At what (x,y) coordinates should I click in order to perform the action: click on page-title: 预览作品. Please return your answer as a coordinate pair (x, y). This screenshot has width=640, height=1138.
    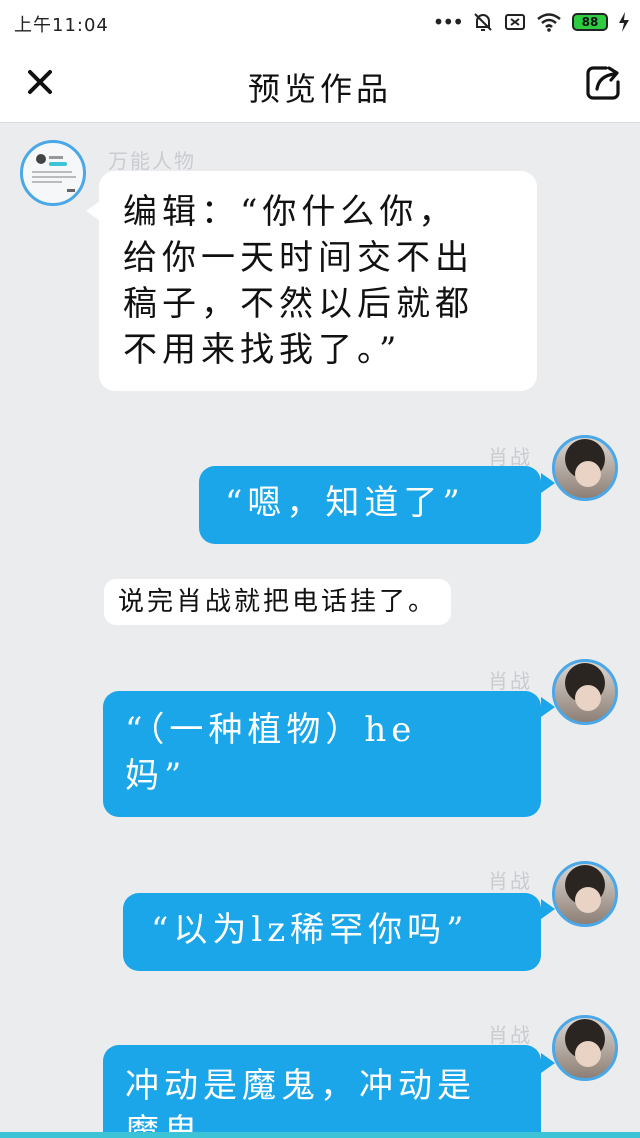
    Looking at the image, I should click on (319, 89).